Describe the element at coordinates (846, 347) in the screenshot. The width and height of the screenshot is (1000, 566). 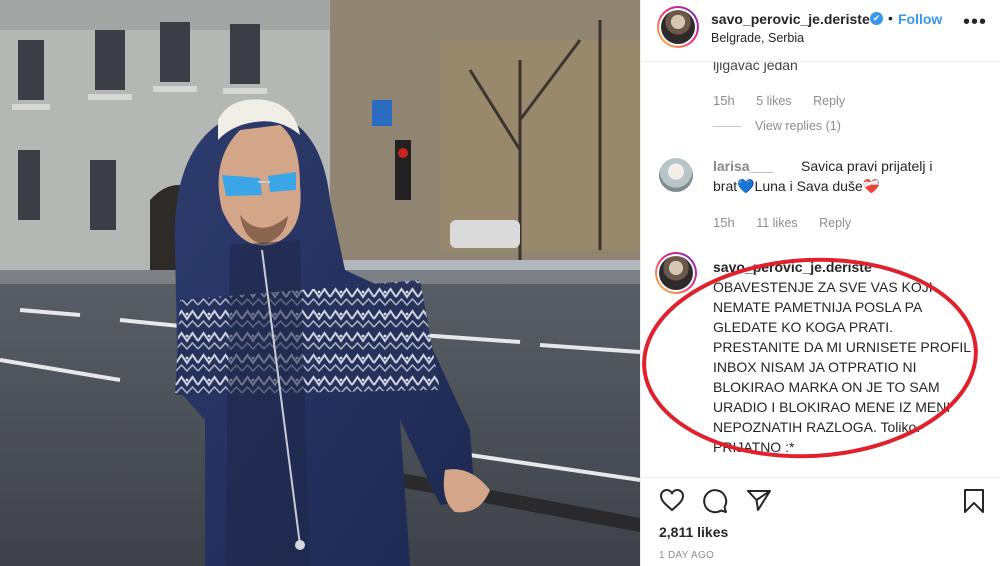
I see `comment-text-line: PRESTANITE DA MI URNISETE PROFIL I` at that location.